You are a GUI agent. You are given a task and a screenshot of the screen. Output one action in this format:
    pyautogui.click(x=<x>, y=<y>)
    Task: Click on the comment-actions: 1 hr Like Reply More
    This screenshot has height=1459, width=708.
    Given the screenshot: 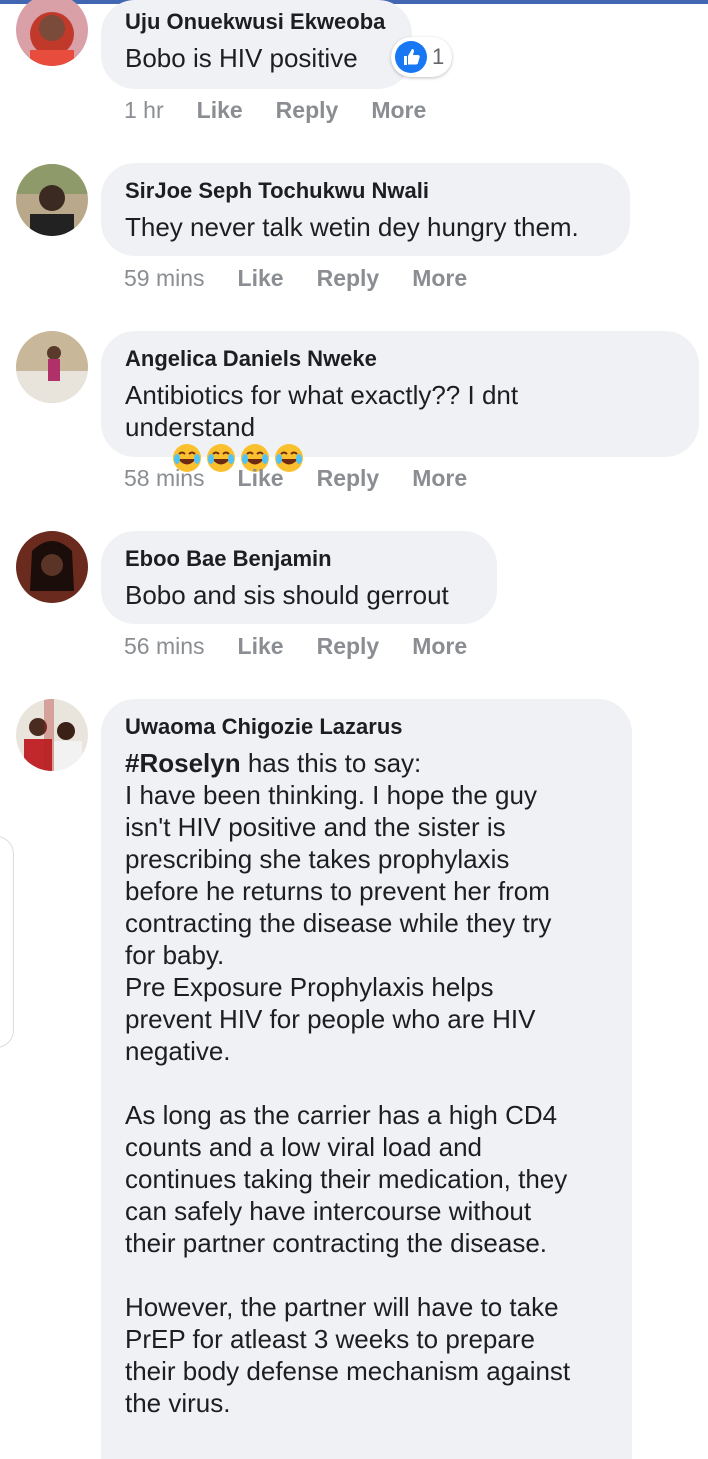 What is the action you would take?
    pyautogui.click(x=291, y=110)
    